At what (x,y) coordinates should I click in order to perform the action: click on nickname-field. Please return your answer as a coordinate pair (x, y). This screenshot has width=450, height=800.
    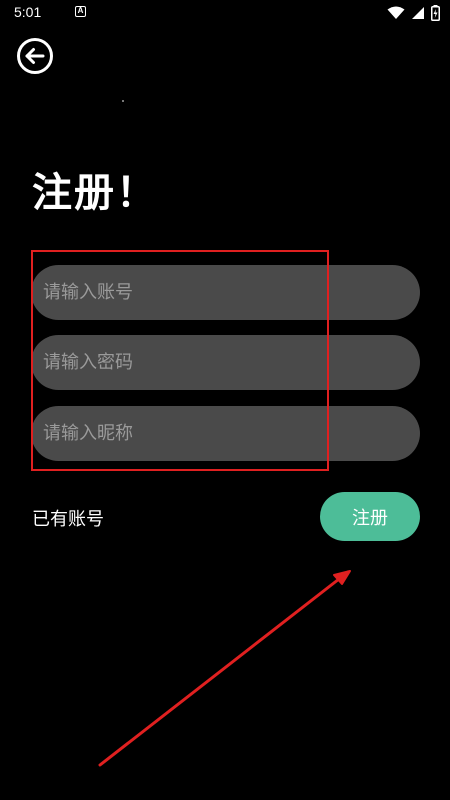
    Looking at the image, I should click on (225, 433).